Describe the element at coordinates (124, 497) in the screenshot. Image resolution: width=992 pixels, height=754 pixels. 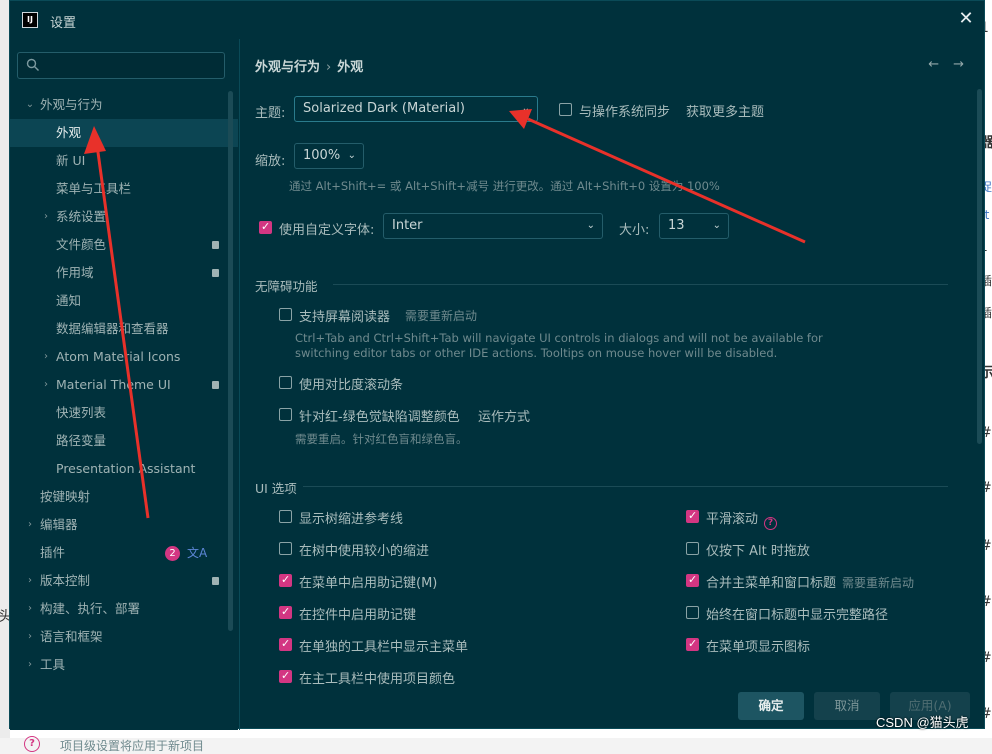
I see `sidebar-item: 按键映射` at that location.